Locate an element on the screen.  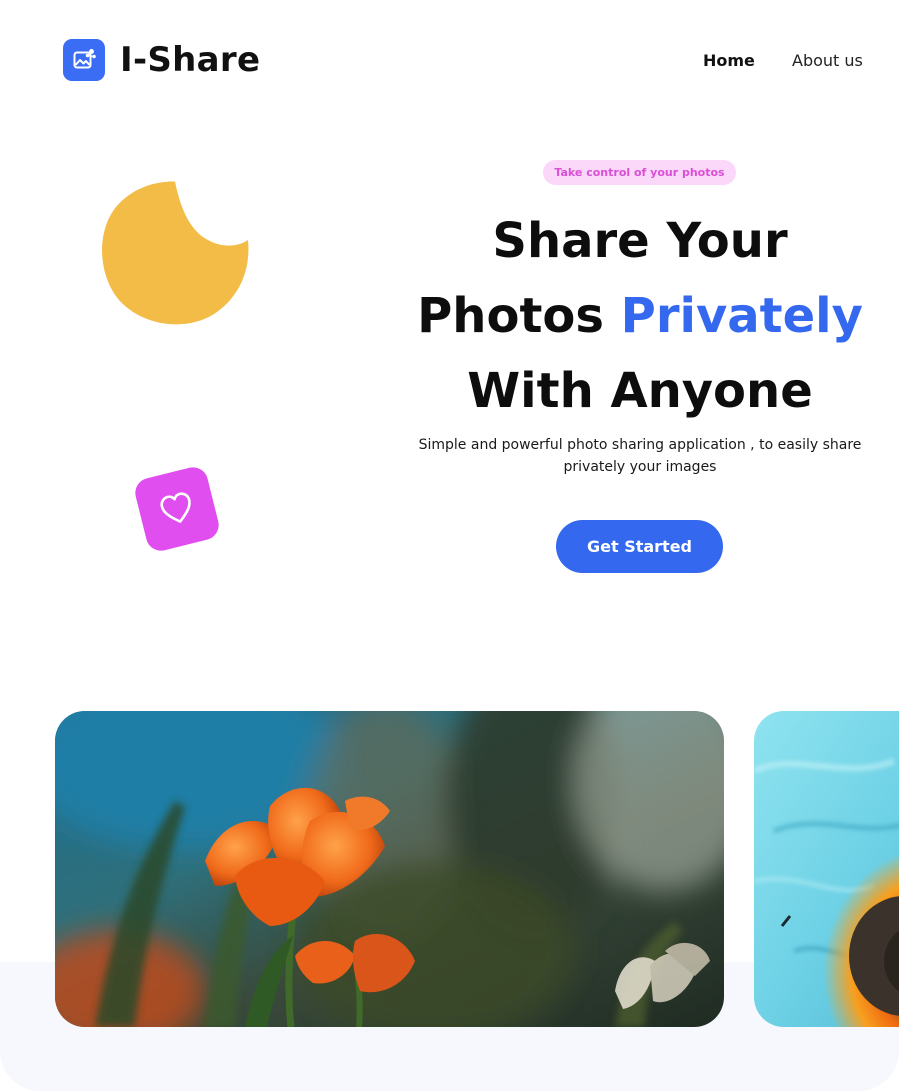
image-share-icon is located at coordinates (84, 59).